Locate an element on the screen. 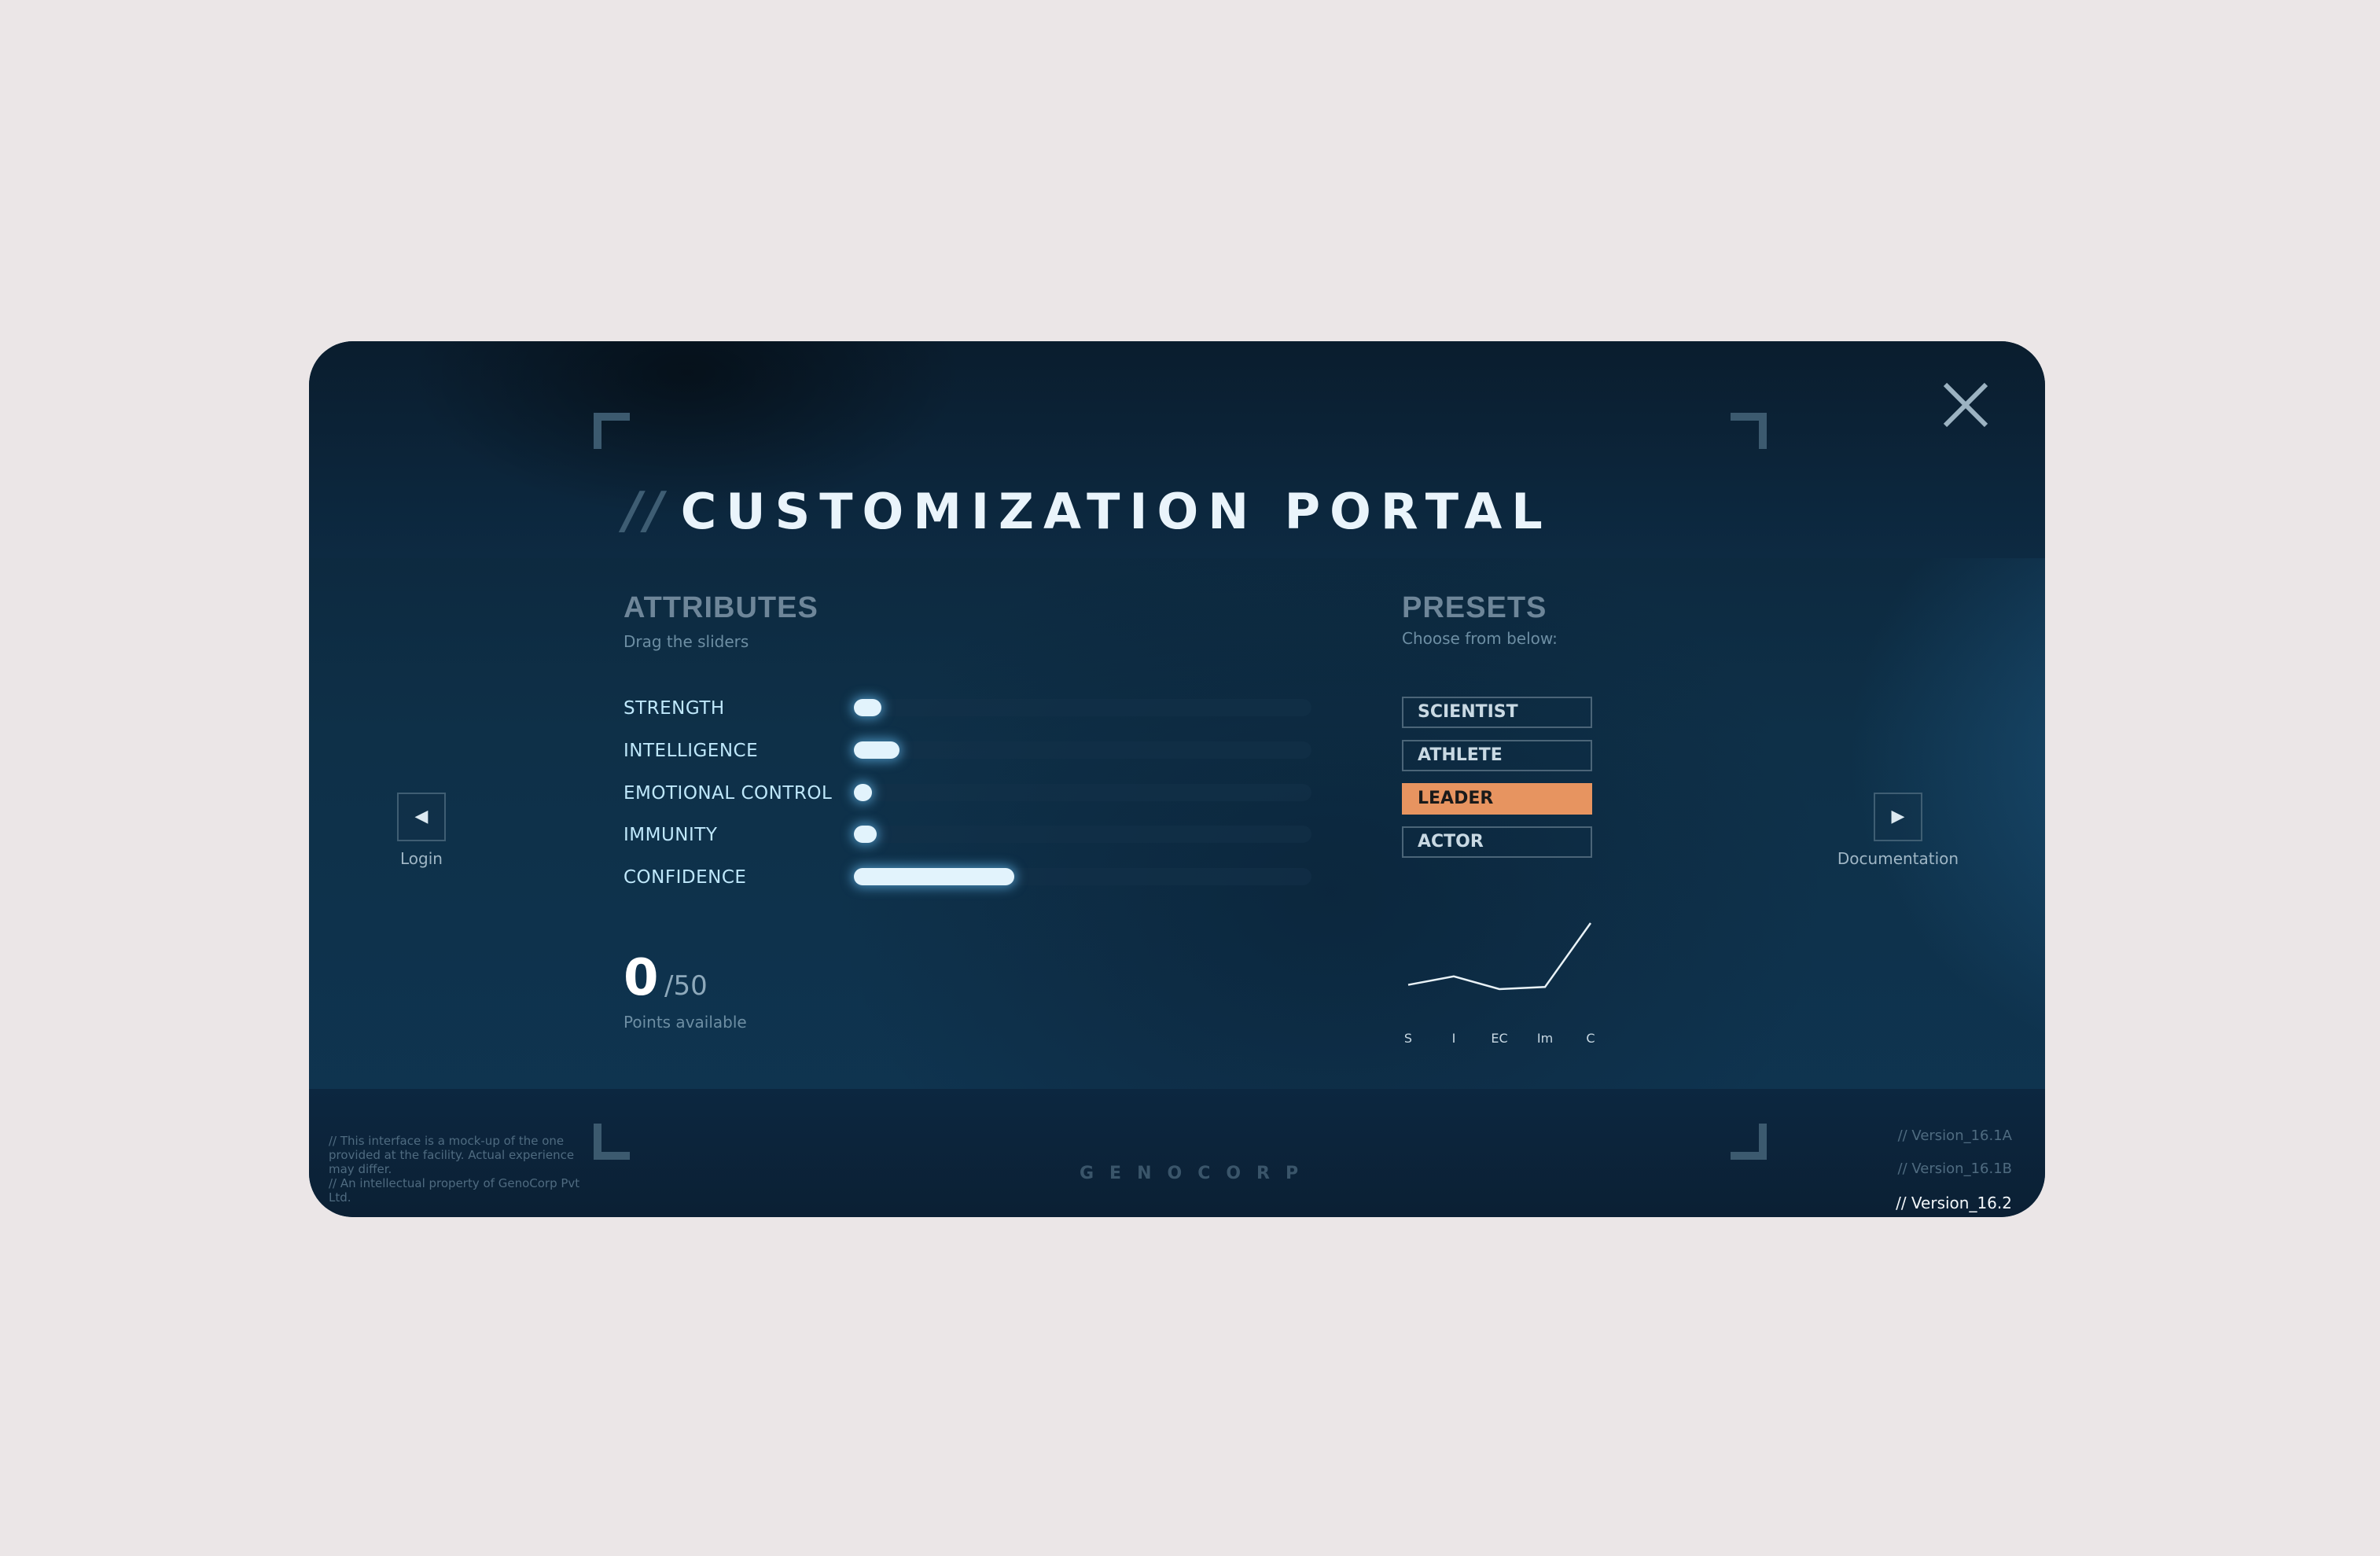 The image size is (2380, 1556). attribute-label-immunity: IMMUNITY is located at coordinates (671, 835).